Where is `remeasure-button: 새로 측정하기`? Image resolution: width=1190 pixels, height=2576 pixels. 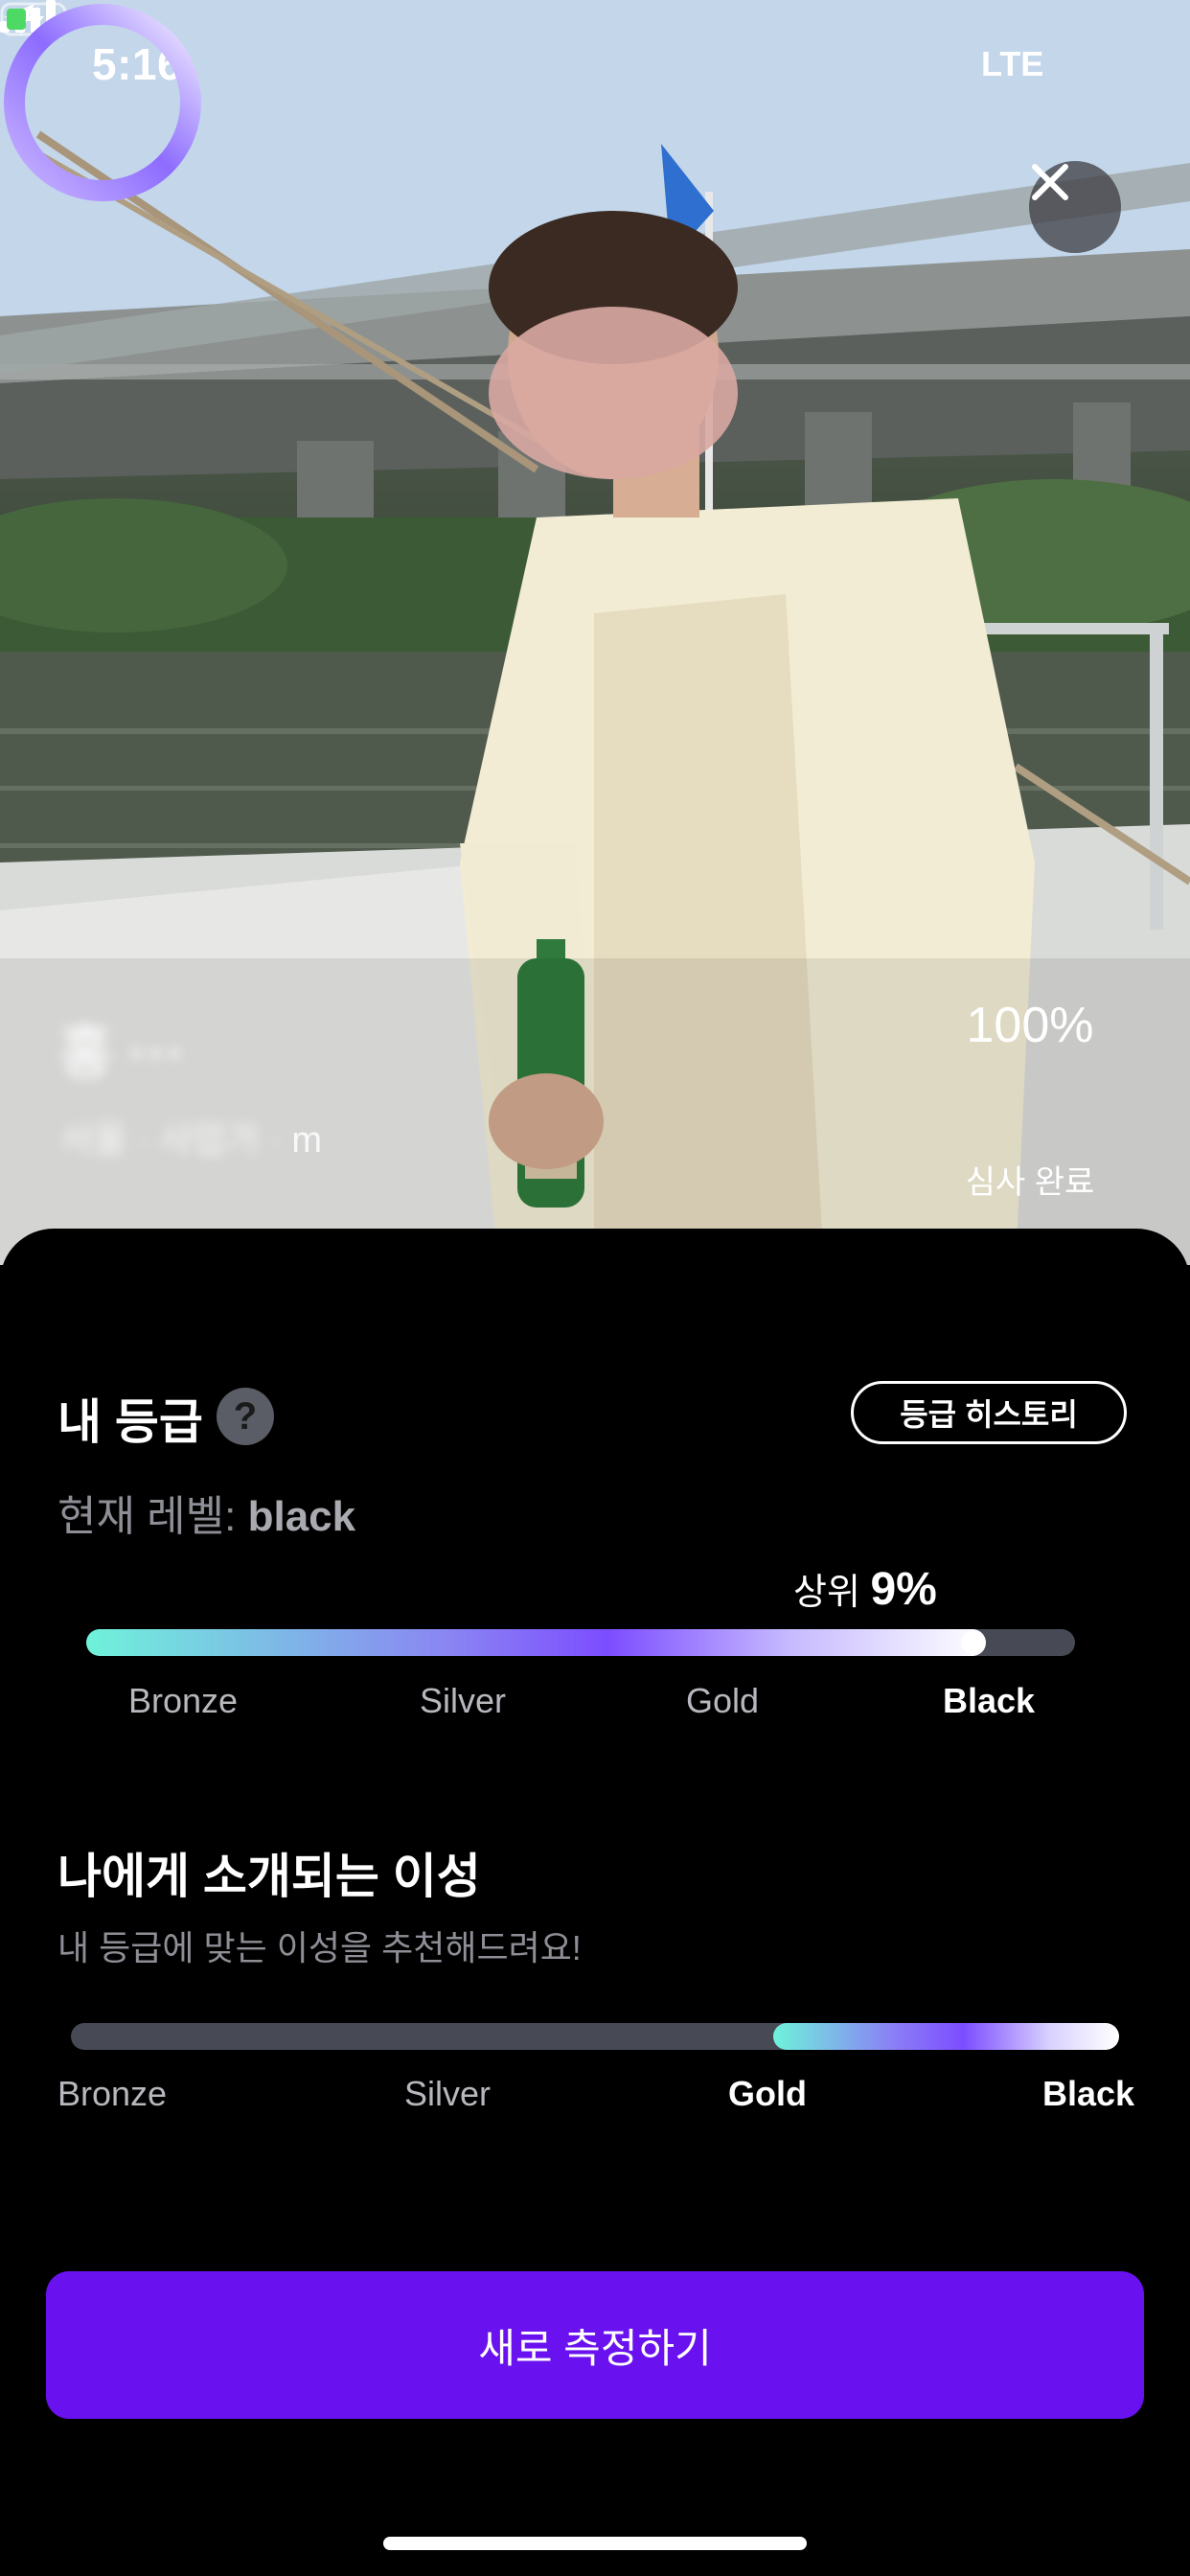 remeasure-button: 새로 측정하기 is located at coordinates (595, 2345).